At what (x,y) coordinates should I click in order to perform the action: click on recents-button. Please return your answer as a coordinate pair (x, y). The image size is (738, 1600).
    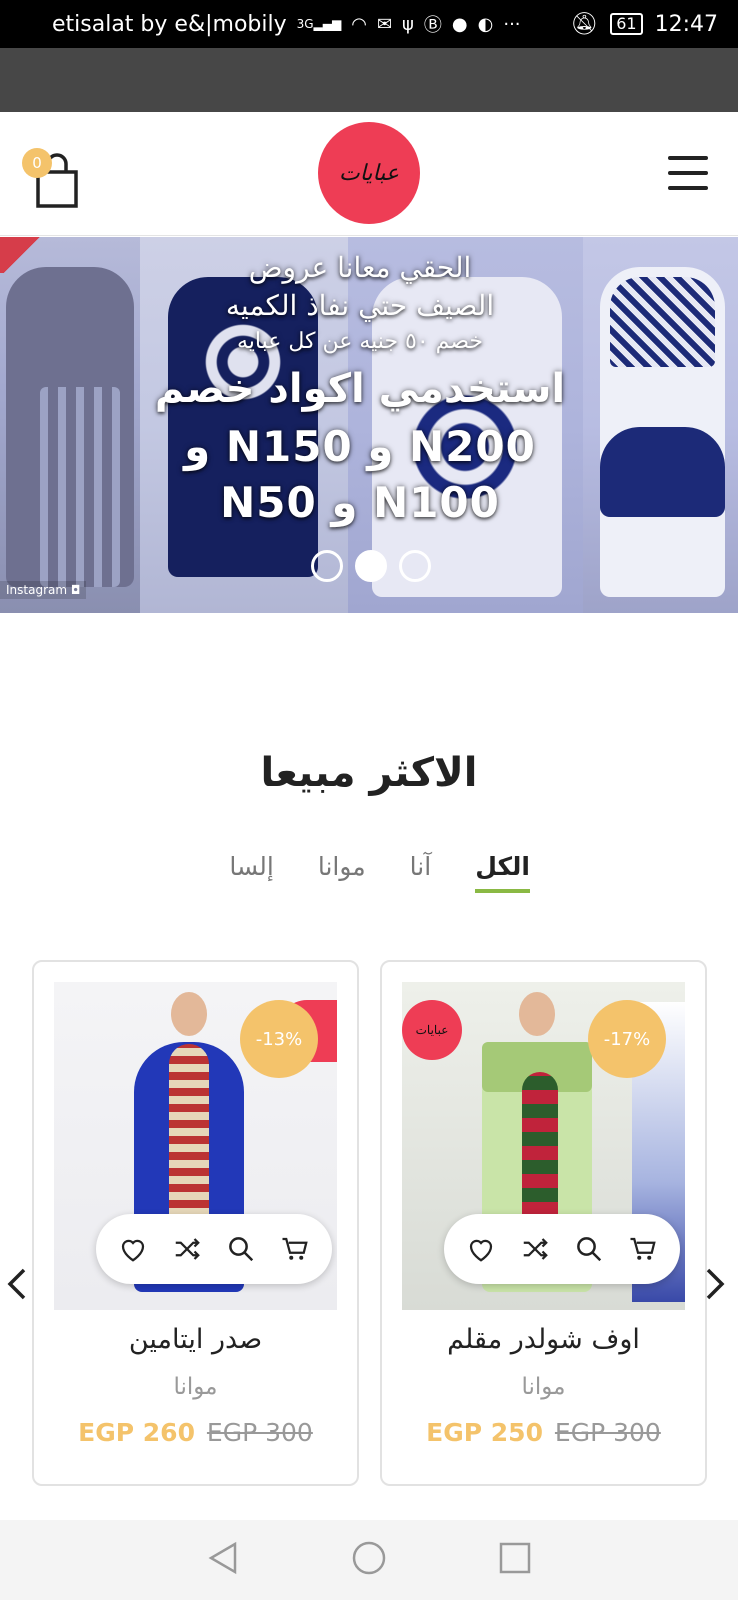
    Looking at the image, I should click on (515, 1560).